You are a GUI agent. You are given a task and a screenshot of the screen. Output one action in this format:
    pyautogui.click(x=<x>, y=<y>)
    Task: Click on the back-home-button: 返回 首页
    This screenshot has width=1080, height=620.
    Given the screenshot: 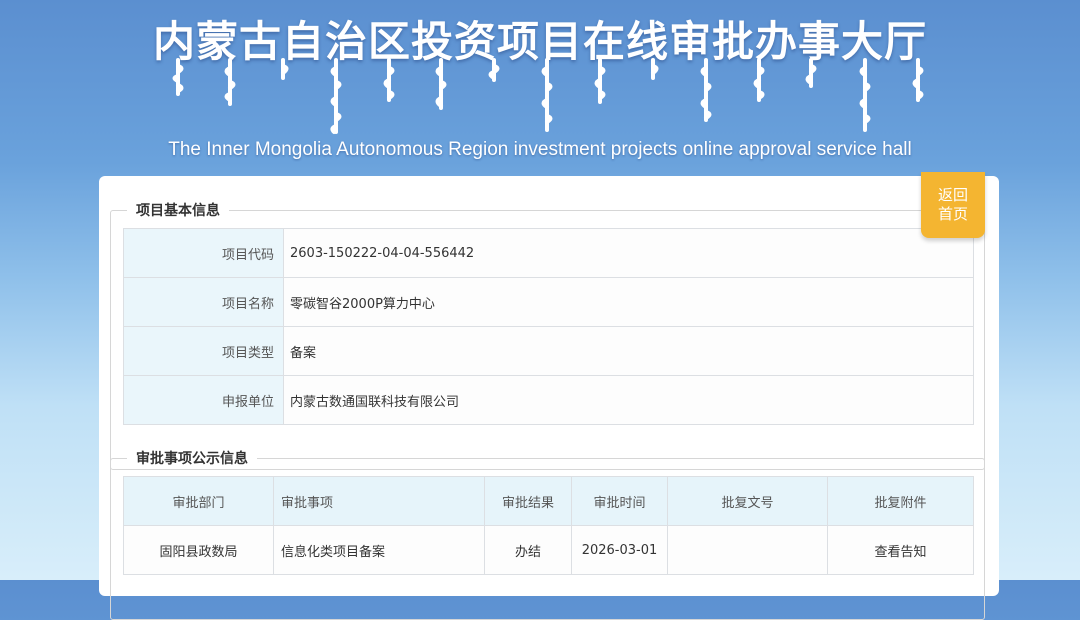 What is the action you would take?
    pyautogui.click(x=953, y=205)
    